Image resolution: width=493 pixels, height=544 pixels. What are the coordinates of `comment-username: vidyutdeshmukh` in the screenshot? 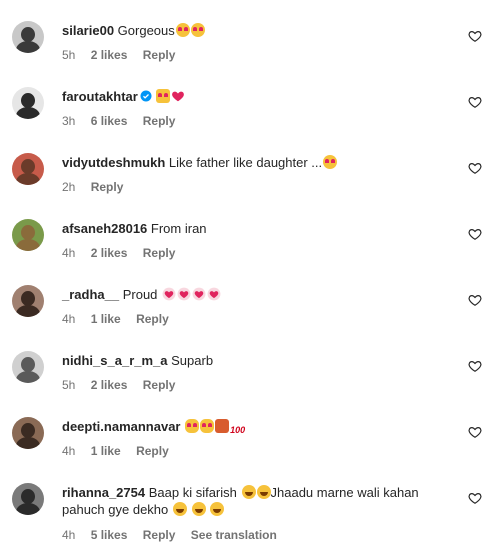 It's located at (113, 162).